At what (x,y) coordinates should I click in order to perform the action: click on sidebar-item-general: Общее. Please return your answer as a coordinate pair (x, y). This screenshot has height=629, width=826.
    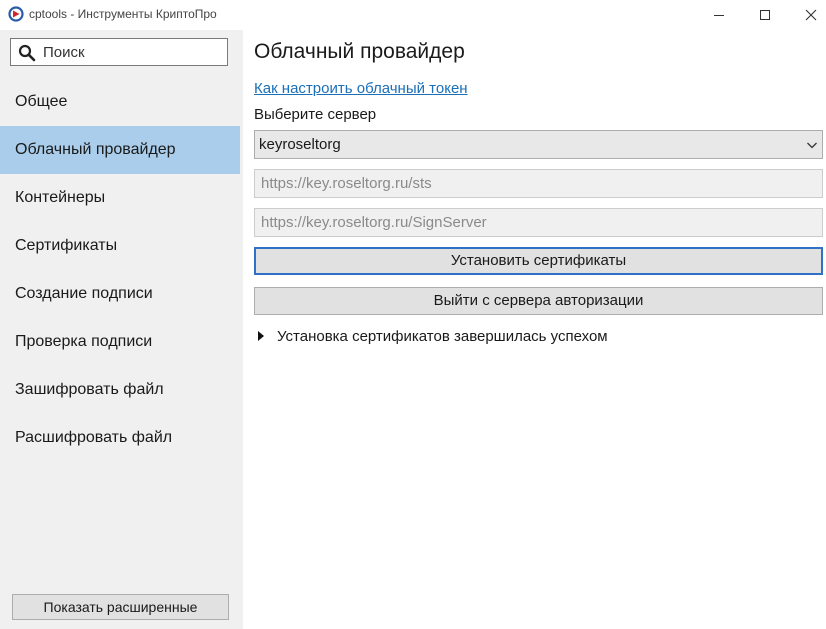
    Looking at the image, I should click on (120, 102).